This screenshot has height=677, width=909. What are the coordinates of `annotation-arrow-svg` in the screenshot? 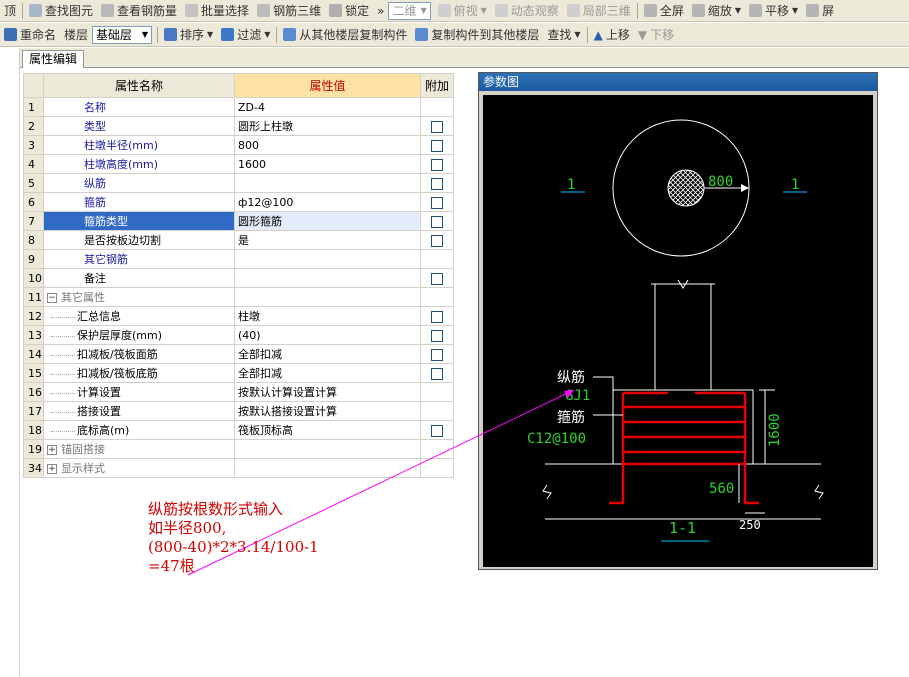 It's located at (381, 482).